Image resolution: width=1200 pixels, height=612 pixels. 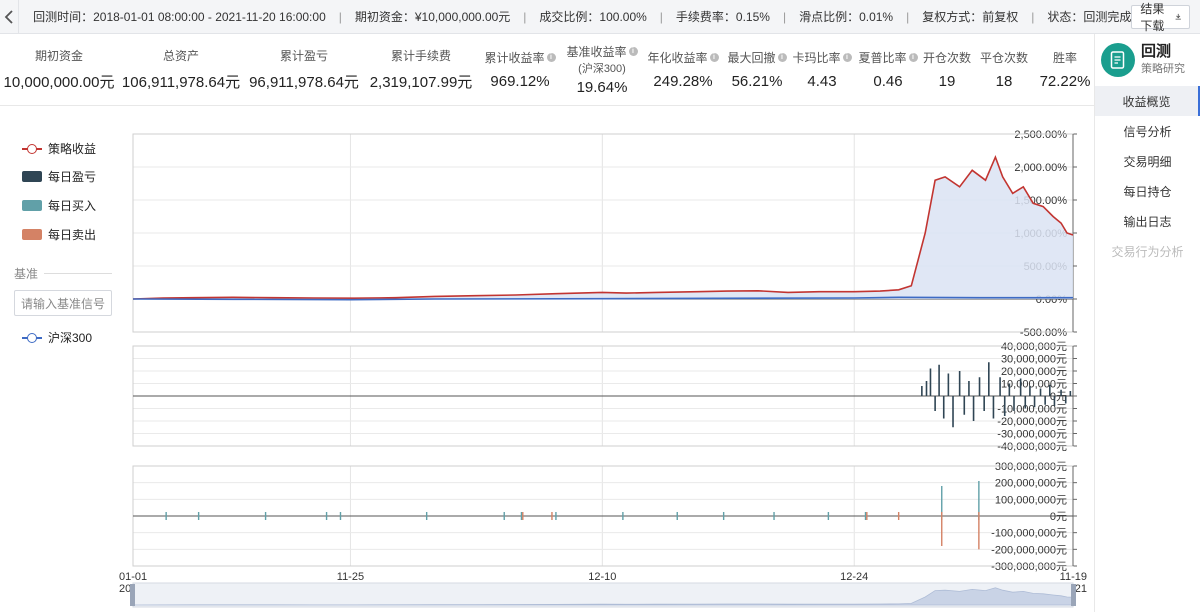 What do you see at coordinates (421, 55) in the screenshot?
I see `metric-label: 累计手续费` at bounding box center [421, 55].